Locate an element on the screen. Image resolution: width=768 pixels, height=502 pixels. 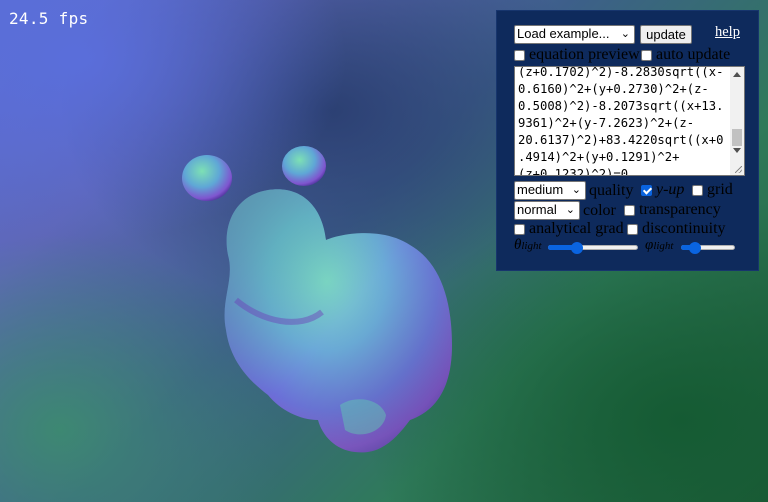
color-label: color is located at coordinates (599, 210).